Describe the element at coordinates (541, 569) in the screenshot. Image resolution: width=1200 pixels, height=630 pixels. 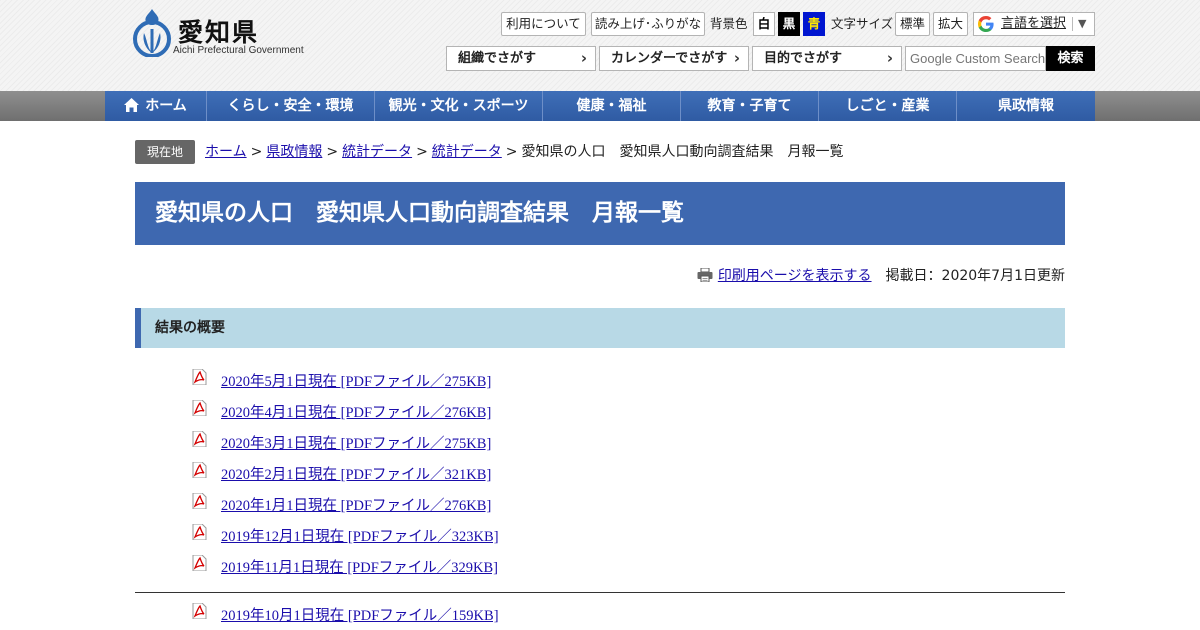
I see `list-item: 2019年11月1日現在 [PDFファイル／329KB]` at that location.